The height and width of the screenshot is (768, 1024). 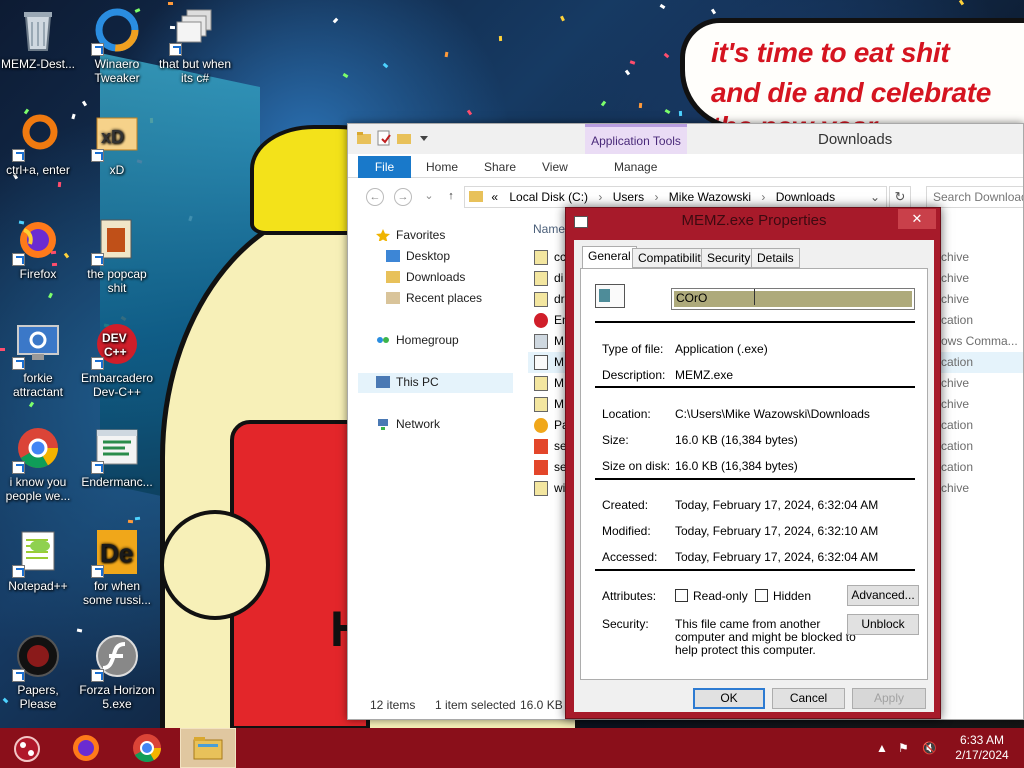 I want to click on file-name-field: COrO, so click(x=793, y=299).